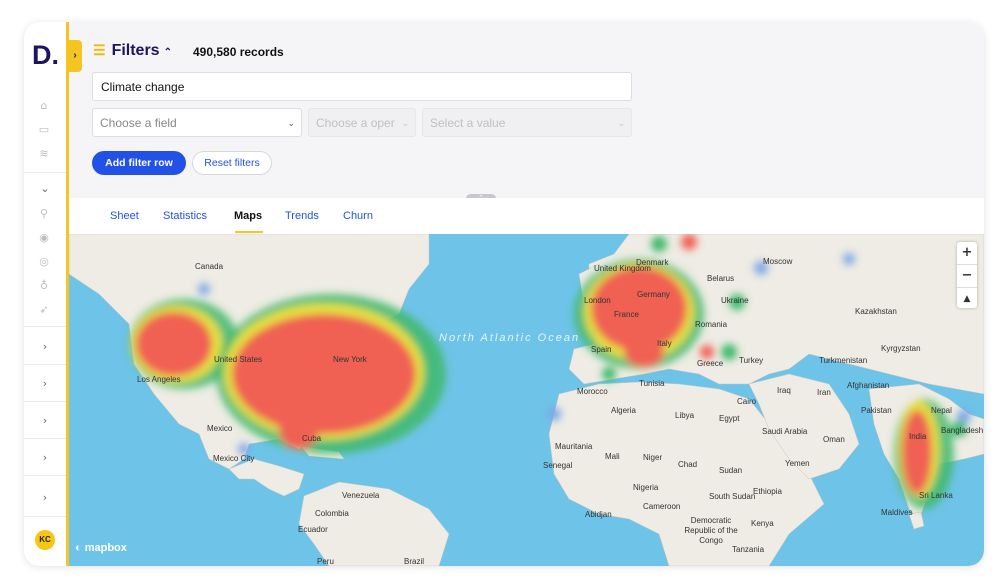  I want to click on map-label: Pakistan, so click(876, 410).